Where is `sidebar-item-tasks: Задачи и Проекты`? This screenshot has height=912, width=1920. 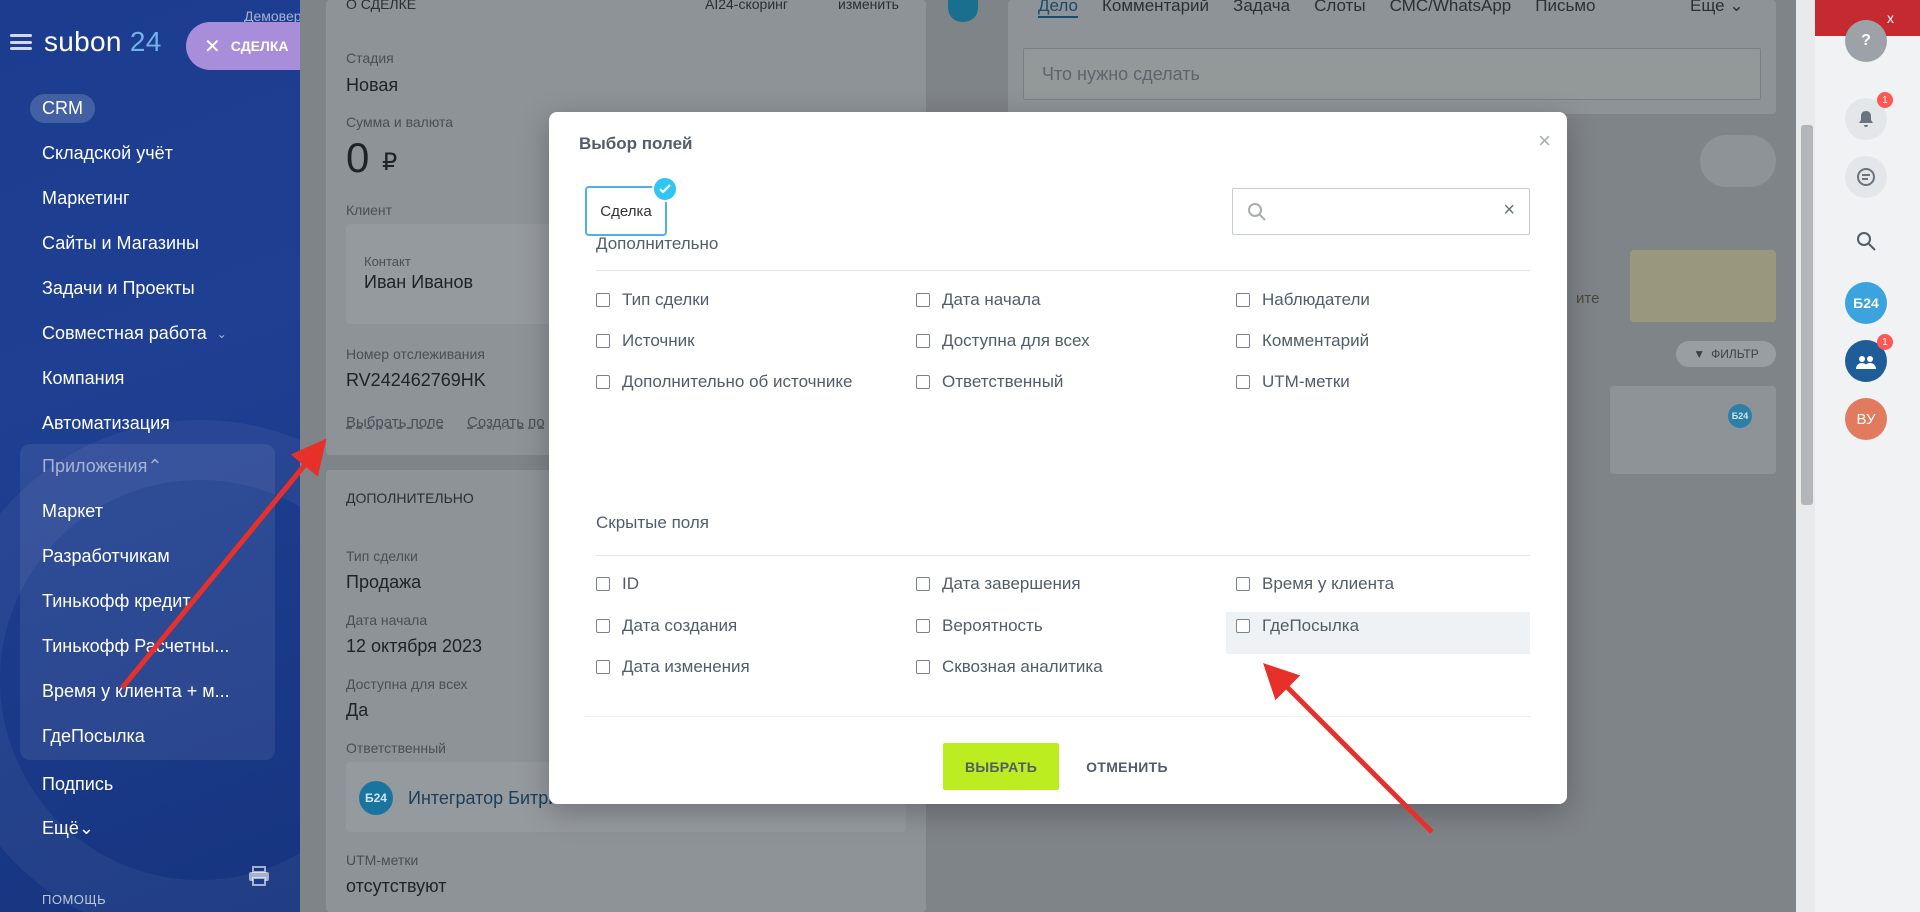 sidebar-item-tasks: Задачи и Проекты is located at coordinates (150, 288).